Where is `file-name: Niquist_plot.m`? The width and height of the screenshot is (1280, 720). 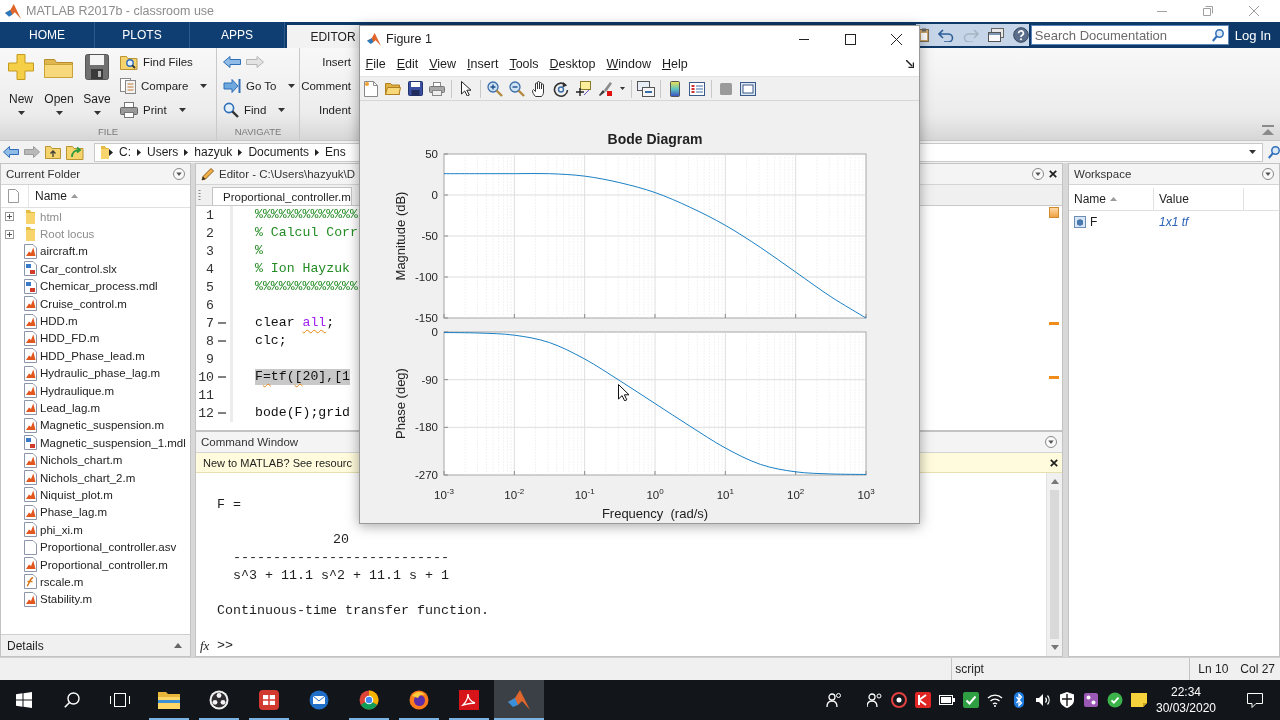 file-name: Niquist_plot.m is located at coordinates (76, 494).